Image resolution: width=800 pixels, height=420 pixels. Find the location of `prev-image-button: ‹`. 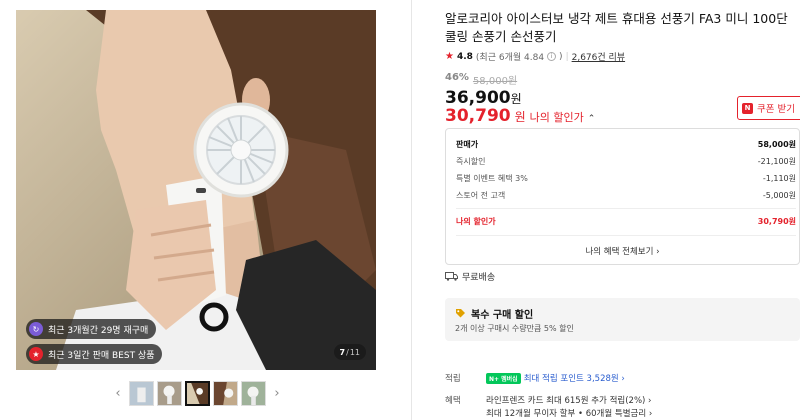

prev-image-button: ‹ is located at coordinates (118, 393).